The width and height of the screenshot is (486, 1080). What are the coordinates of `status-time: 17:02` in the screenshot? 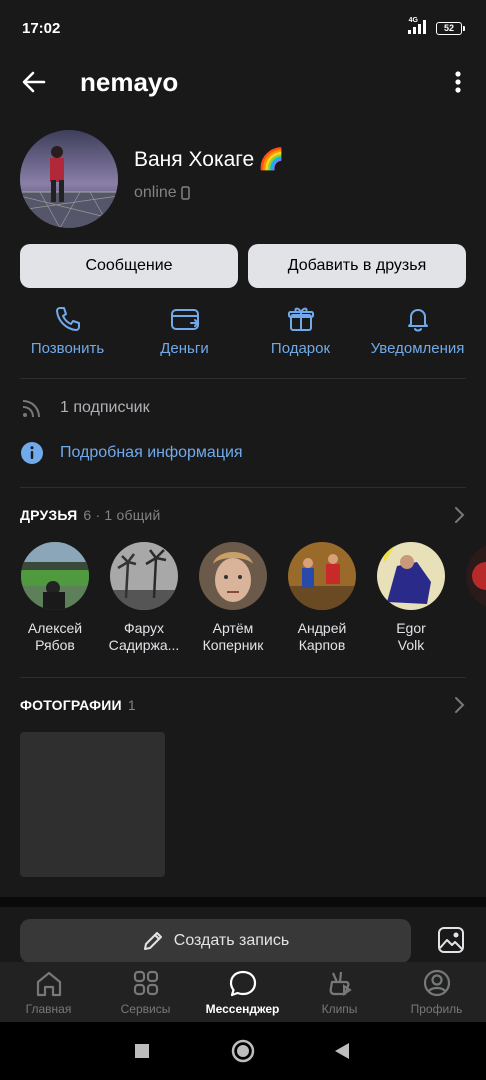 It's located at (41, 28).